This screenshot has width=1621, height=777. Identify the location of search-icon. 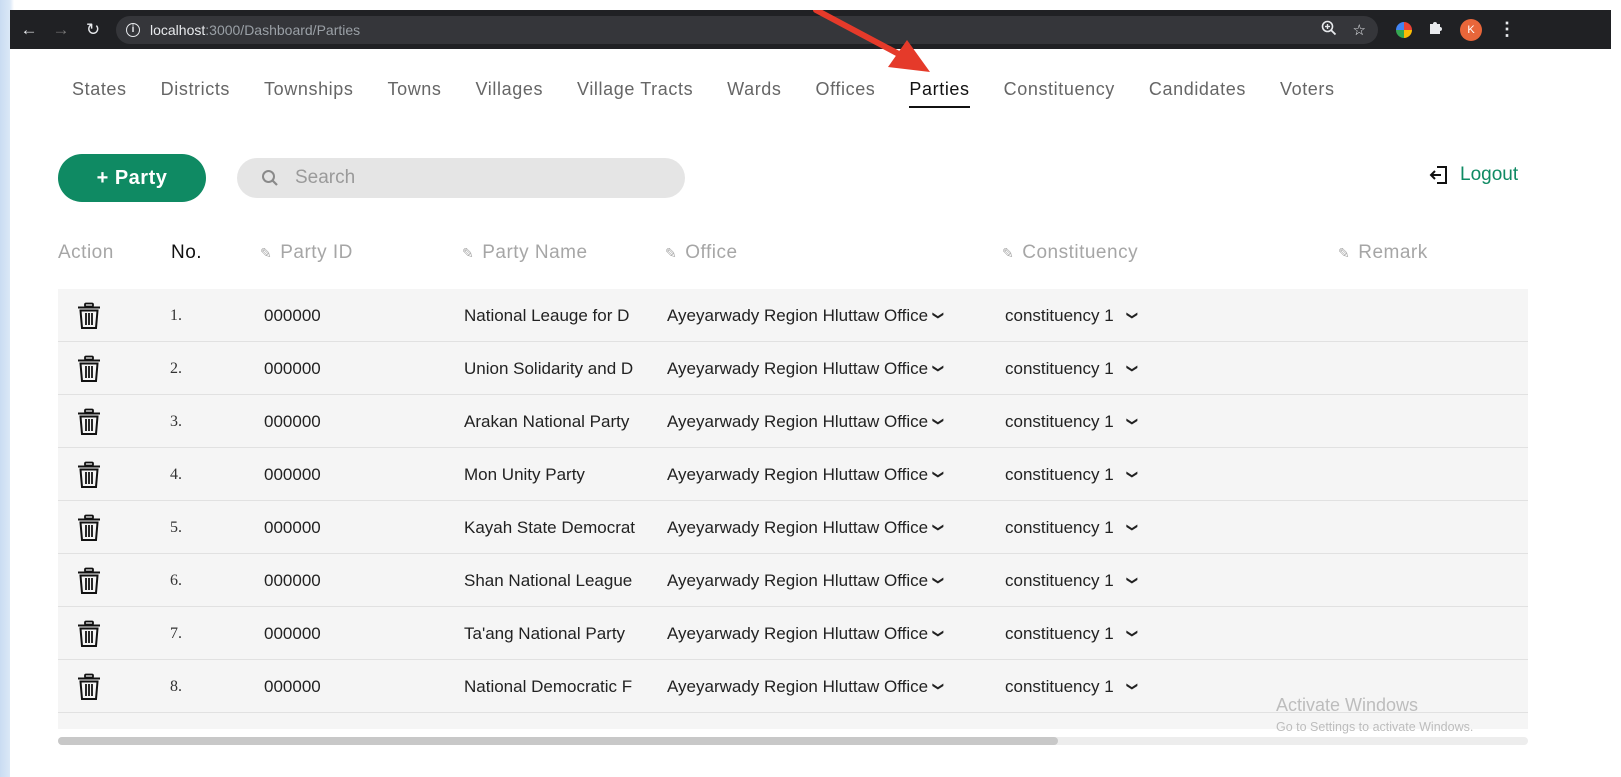
(270, 178).